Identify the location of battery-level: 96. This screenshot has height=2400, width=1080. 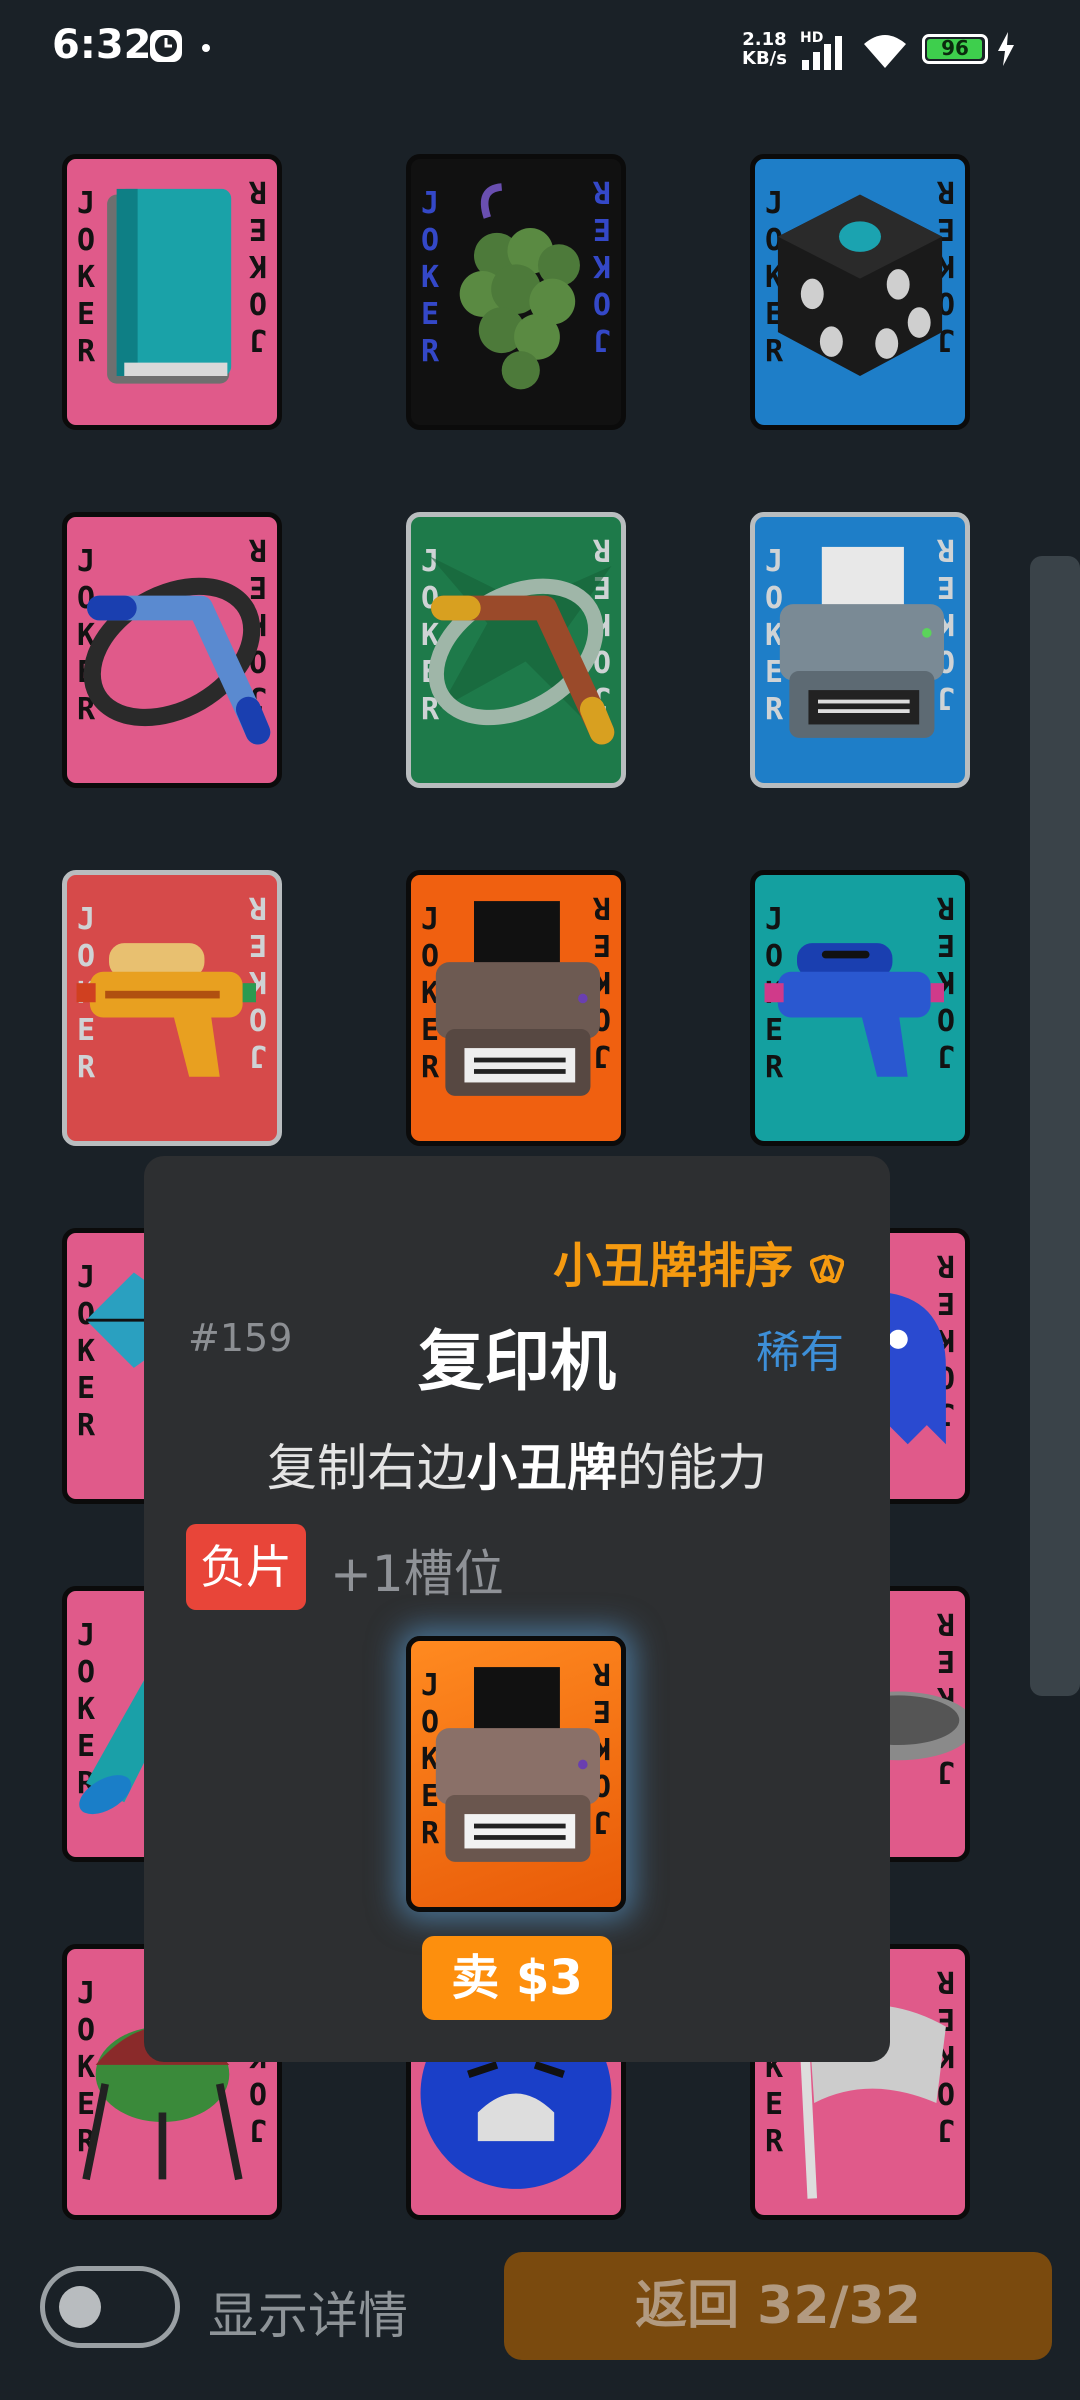
(955, 48).